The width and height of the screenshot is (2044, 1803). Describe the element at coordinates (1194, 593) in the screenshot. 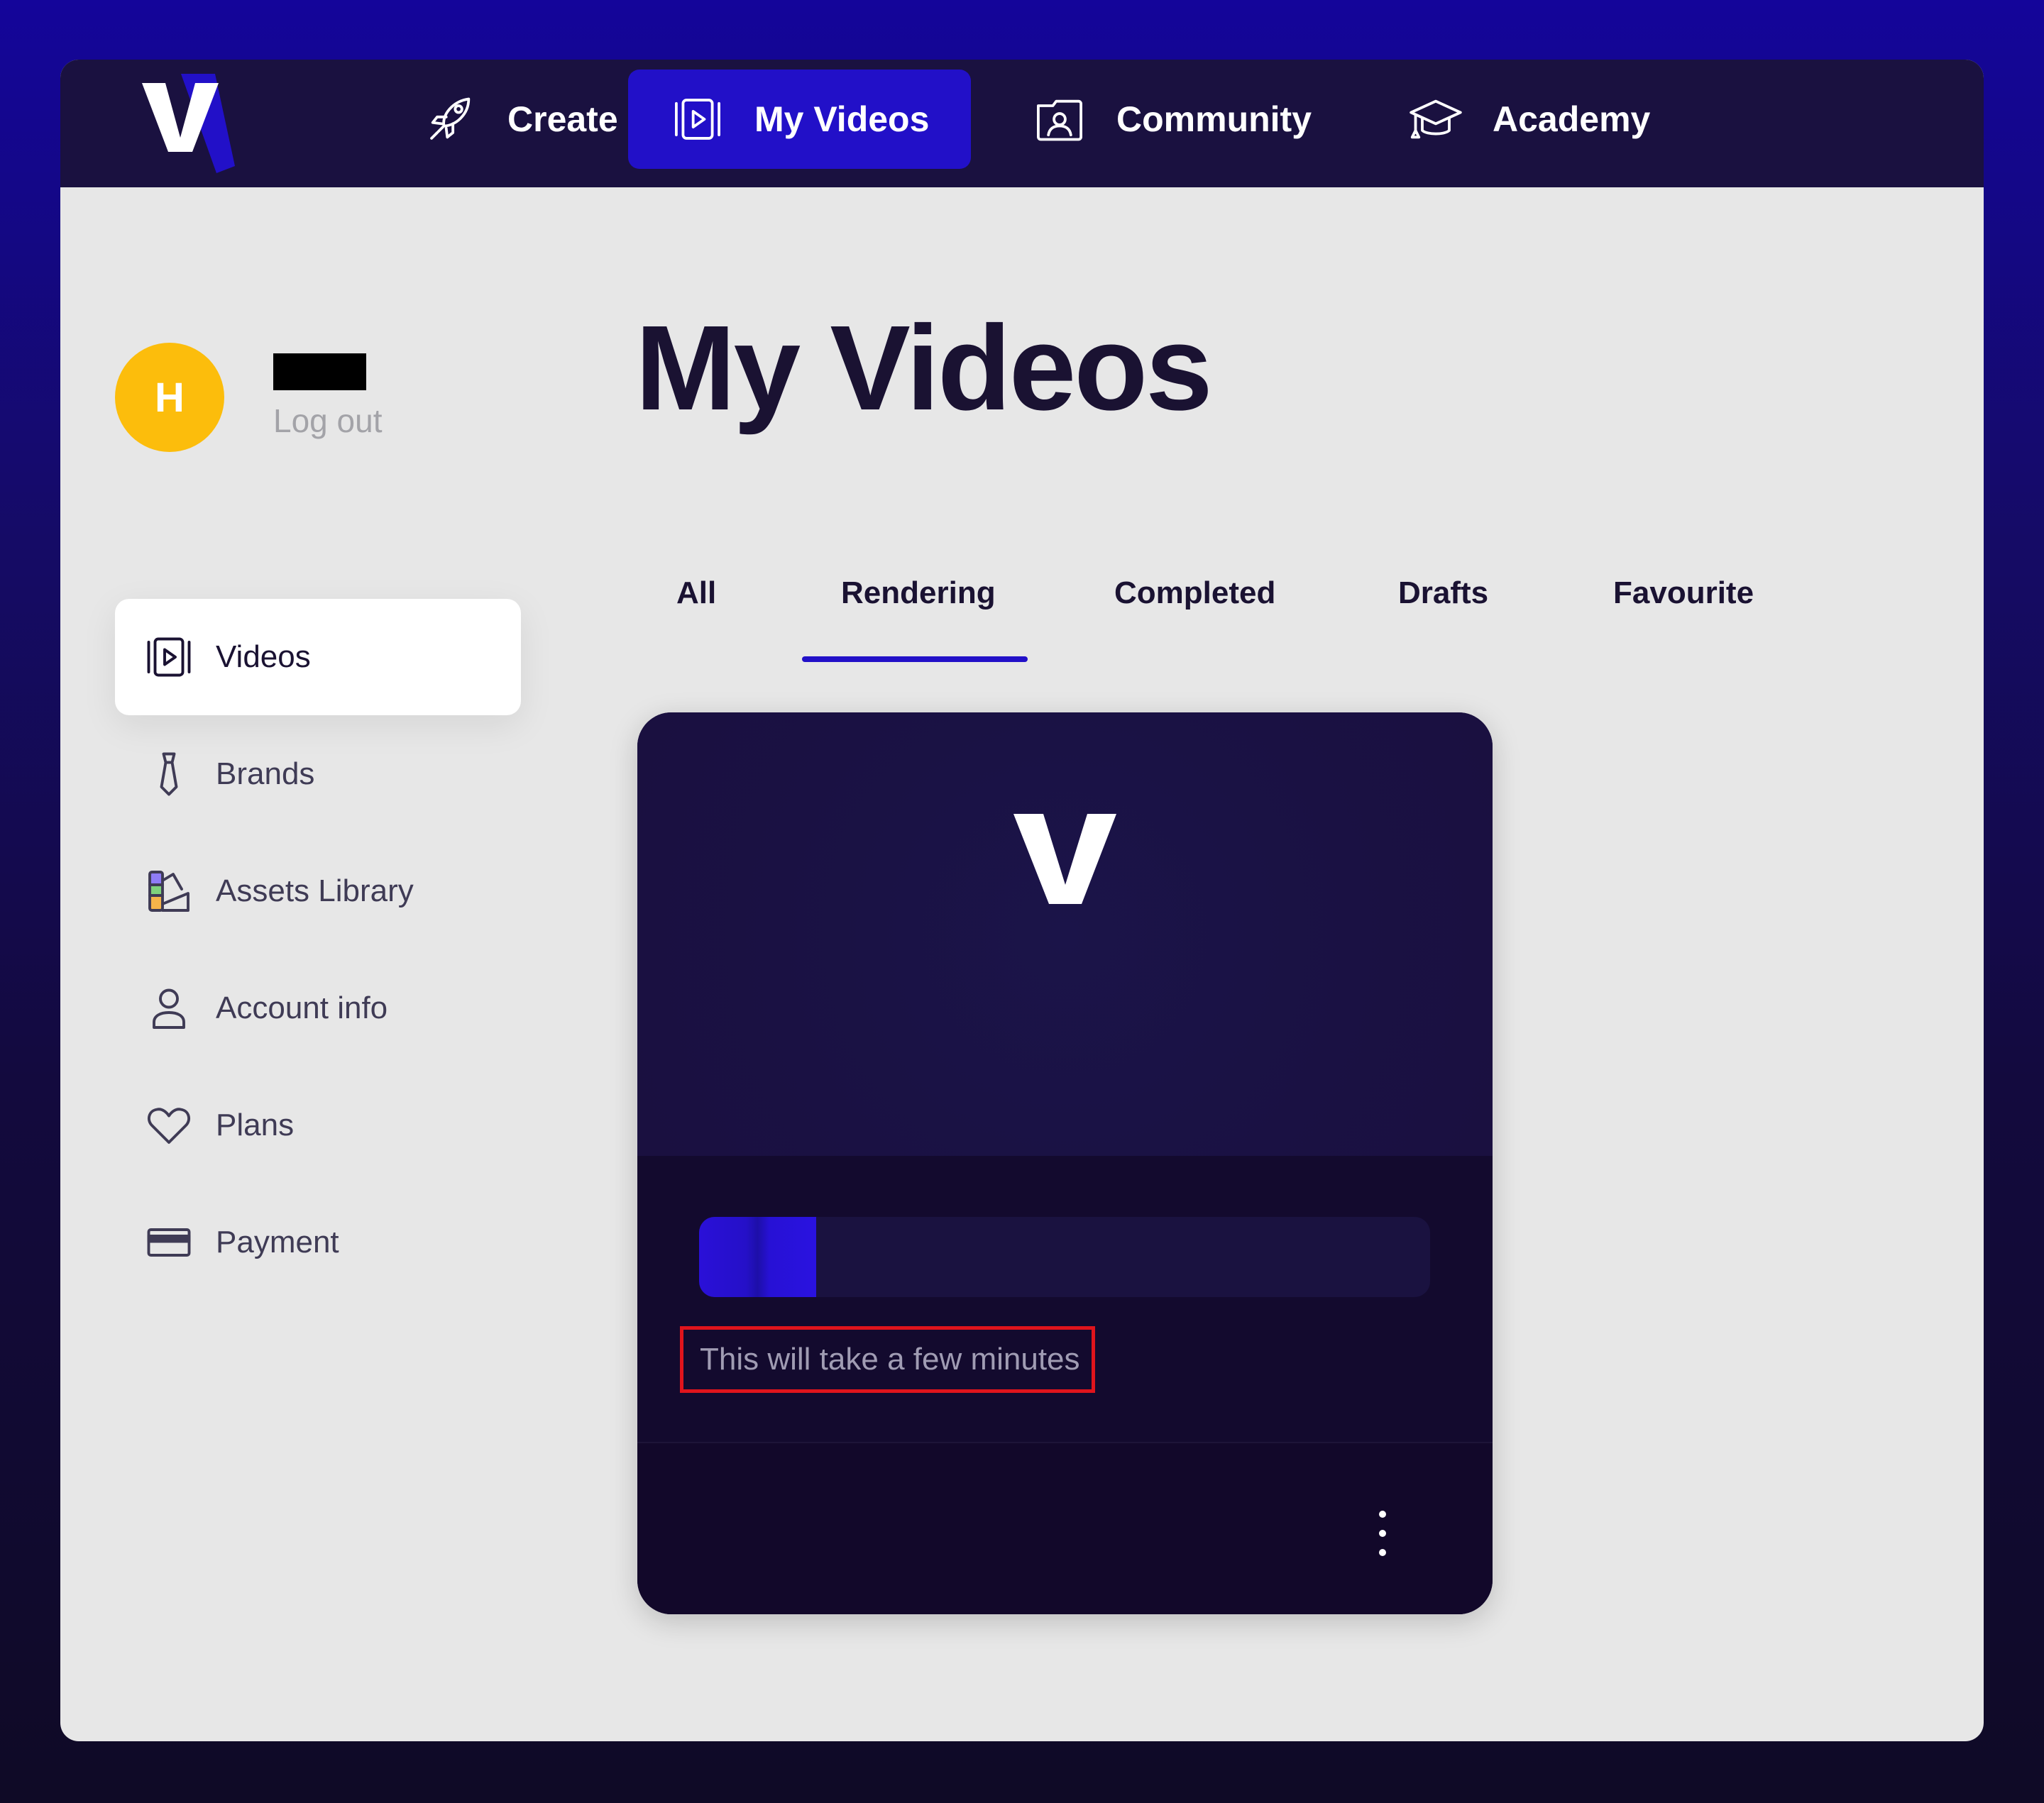

I see `tab-completed: Completed` at that location.